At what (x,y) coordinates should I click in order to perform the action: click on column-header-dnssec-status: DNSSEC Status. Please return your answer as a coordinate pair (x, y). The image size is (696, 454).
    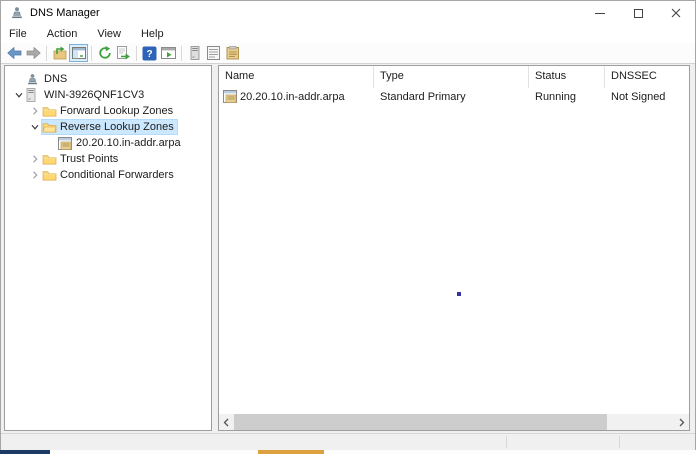
    Looking at the image, I should click on (647, 77).